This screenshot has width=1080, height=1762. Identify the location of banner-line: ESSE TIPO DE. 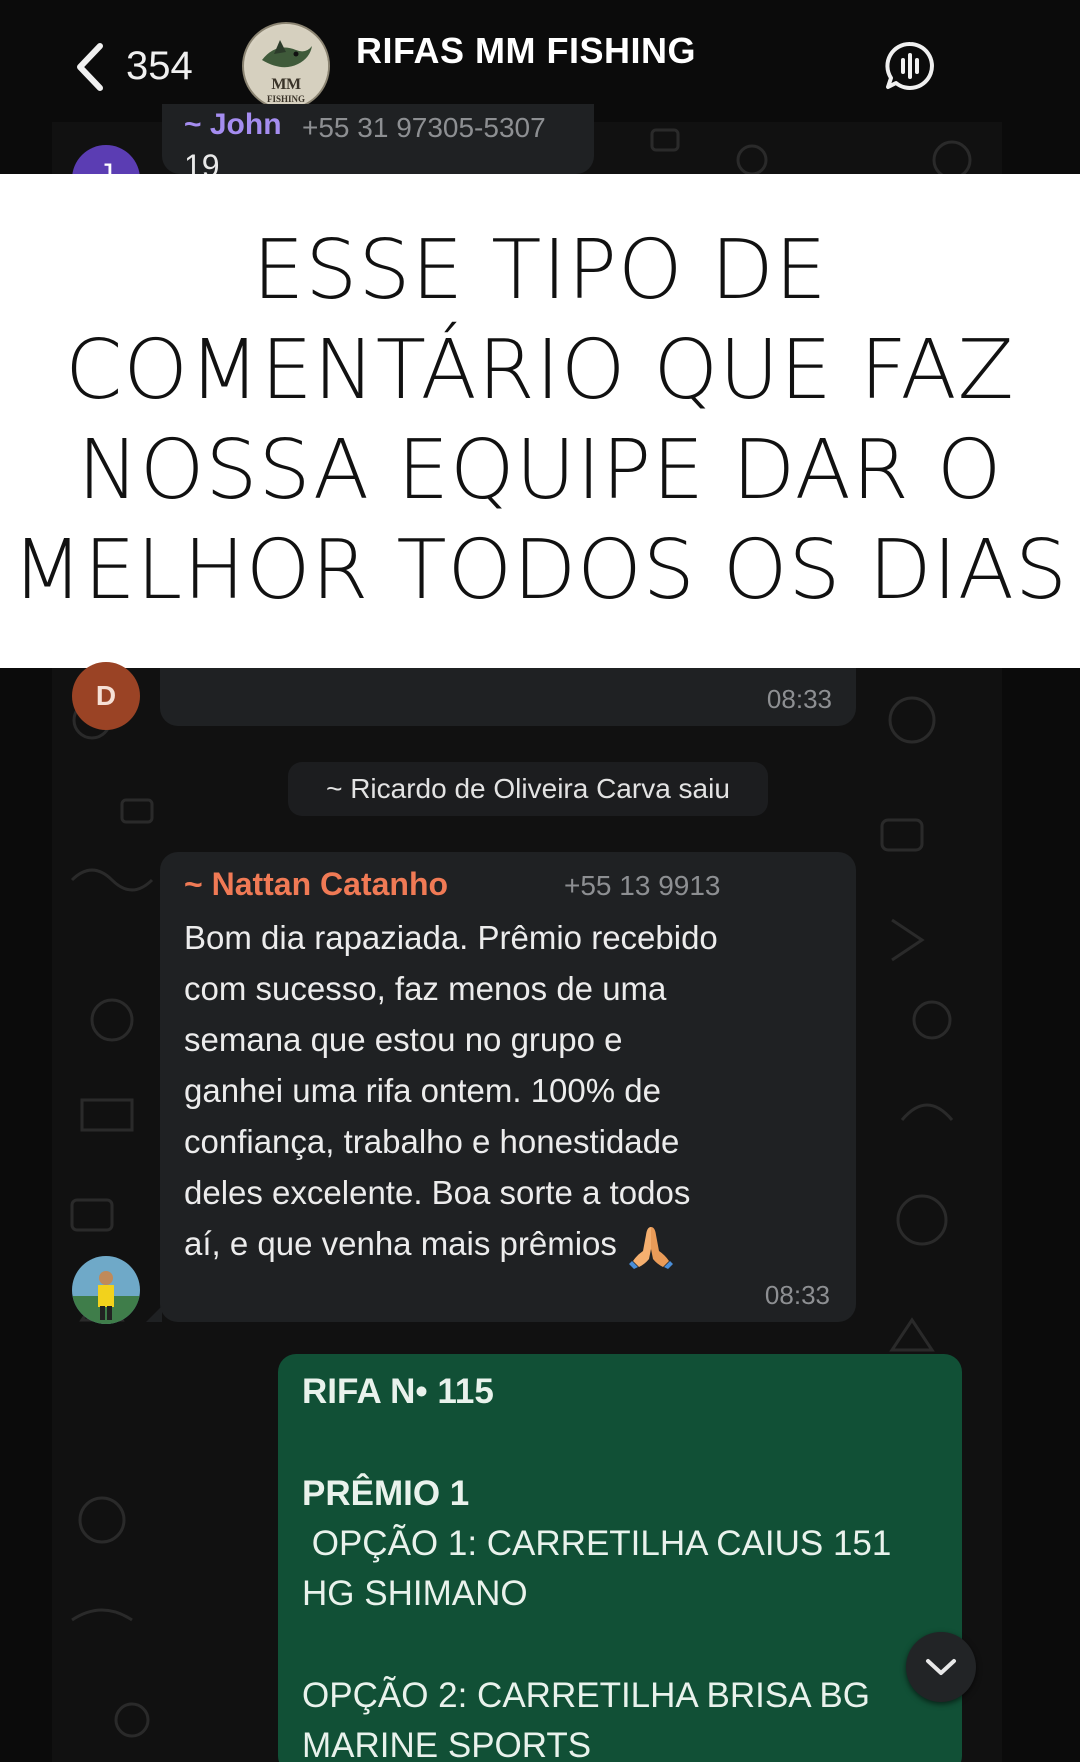
(540, 270).